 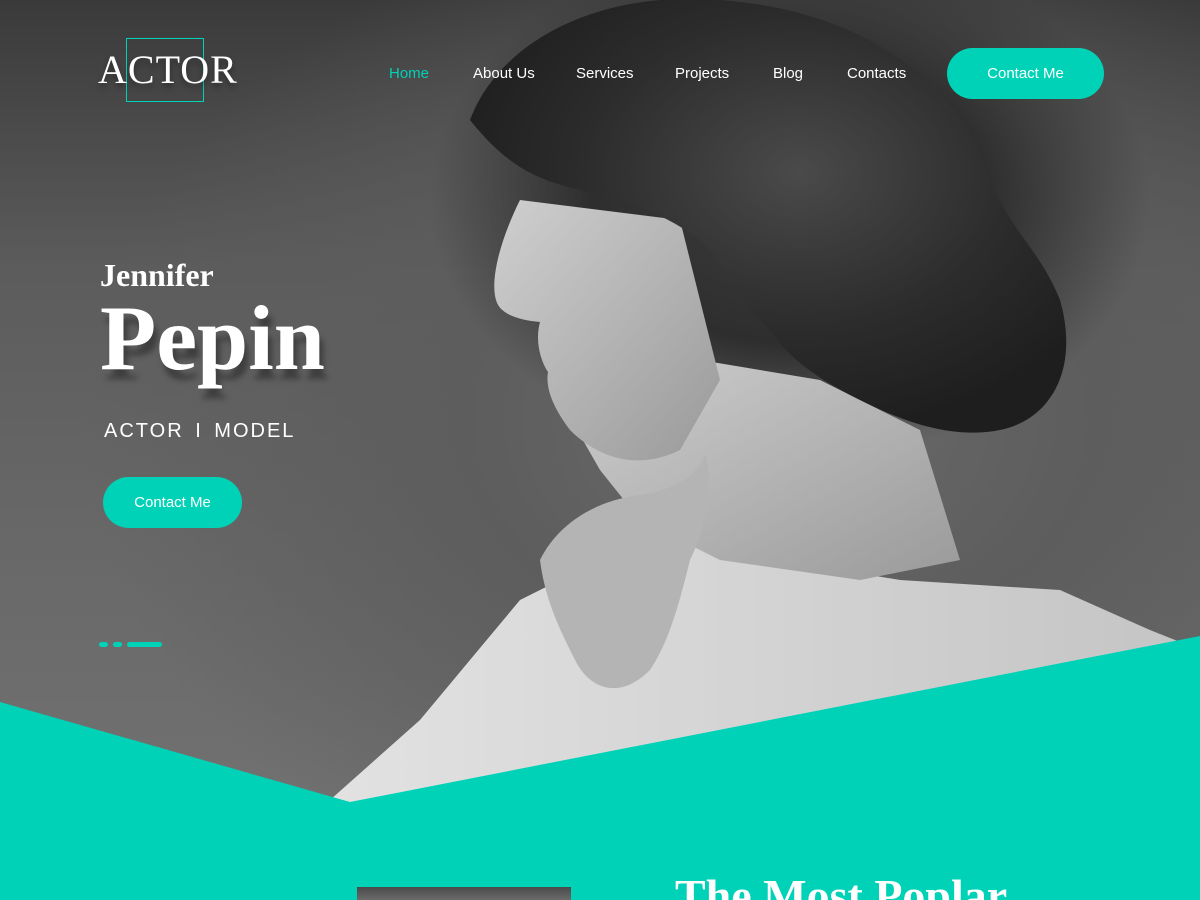 What do you see at coordinates (504, 74) in the screenshot?
I see `nav-about-us: About Us` at bounding box center [504, 74].